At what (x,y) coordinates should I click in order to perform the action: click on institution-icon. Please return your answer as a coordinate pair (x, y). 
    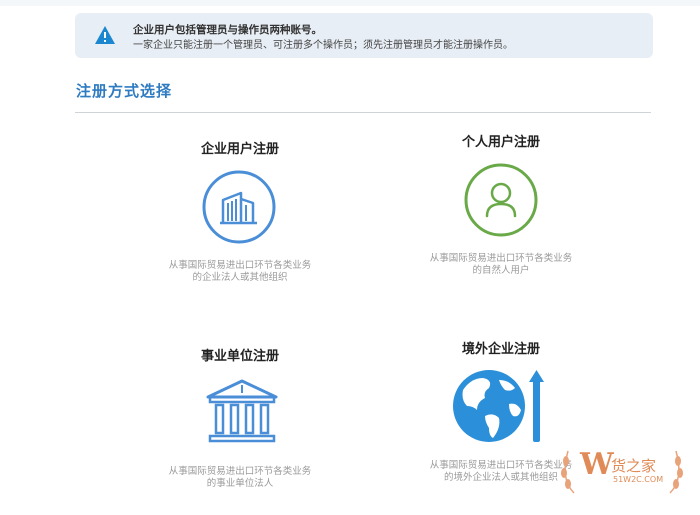
    Looking at the image, I should click on (242, 413).